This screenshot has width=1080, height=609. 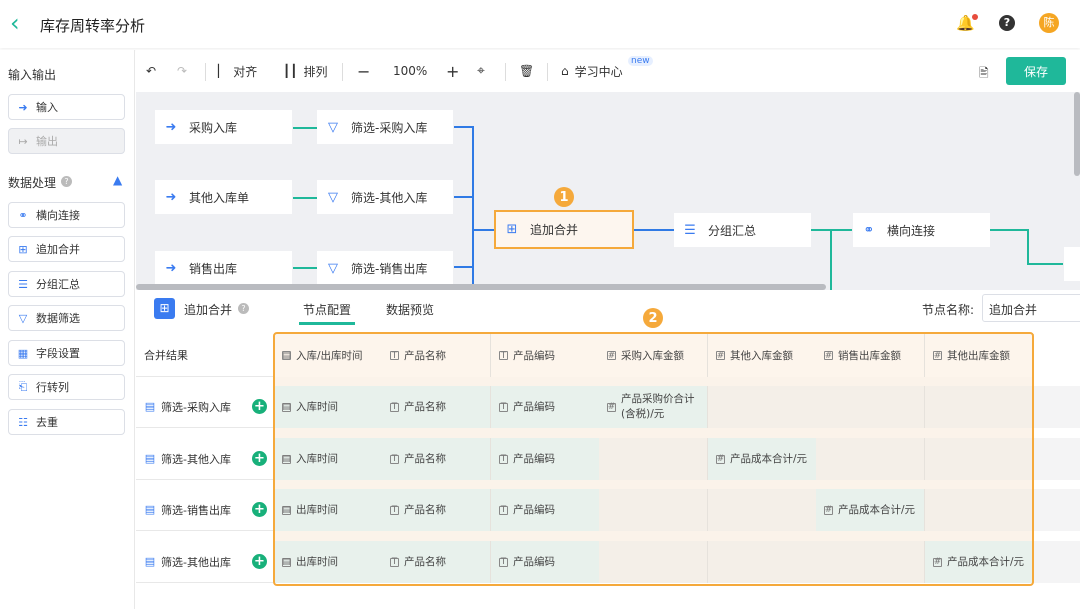 What do you see at coordinates (204, 355) in the screenshot?
I see `table-corner-header: 合并结果` at bounding box center [204, 355].